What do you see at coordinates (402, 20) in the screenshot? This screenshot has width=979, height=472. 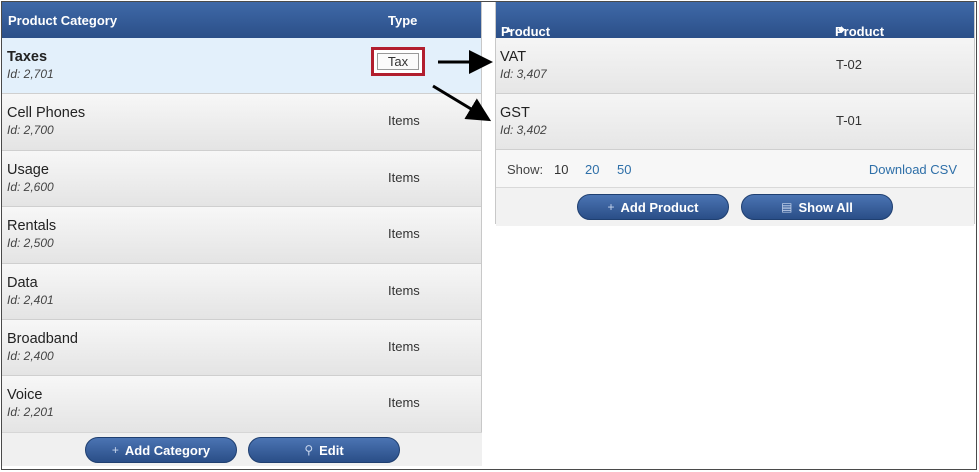 I see `column-header-type: Type` at bounding box center [402, 20].